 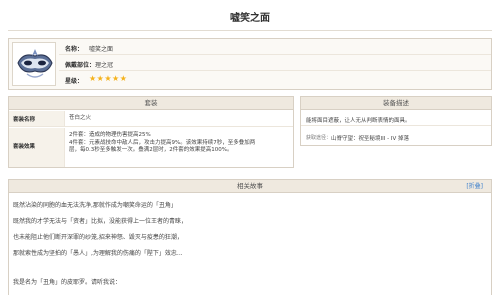 I want to click on slot-label: 佩戴部位：, so click(x=80, y=65).